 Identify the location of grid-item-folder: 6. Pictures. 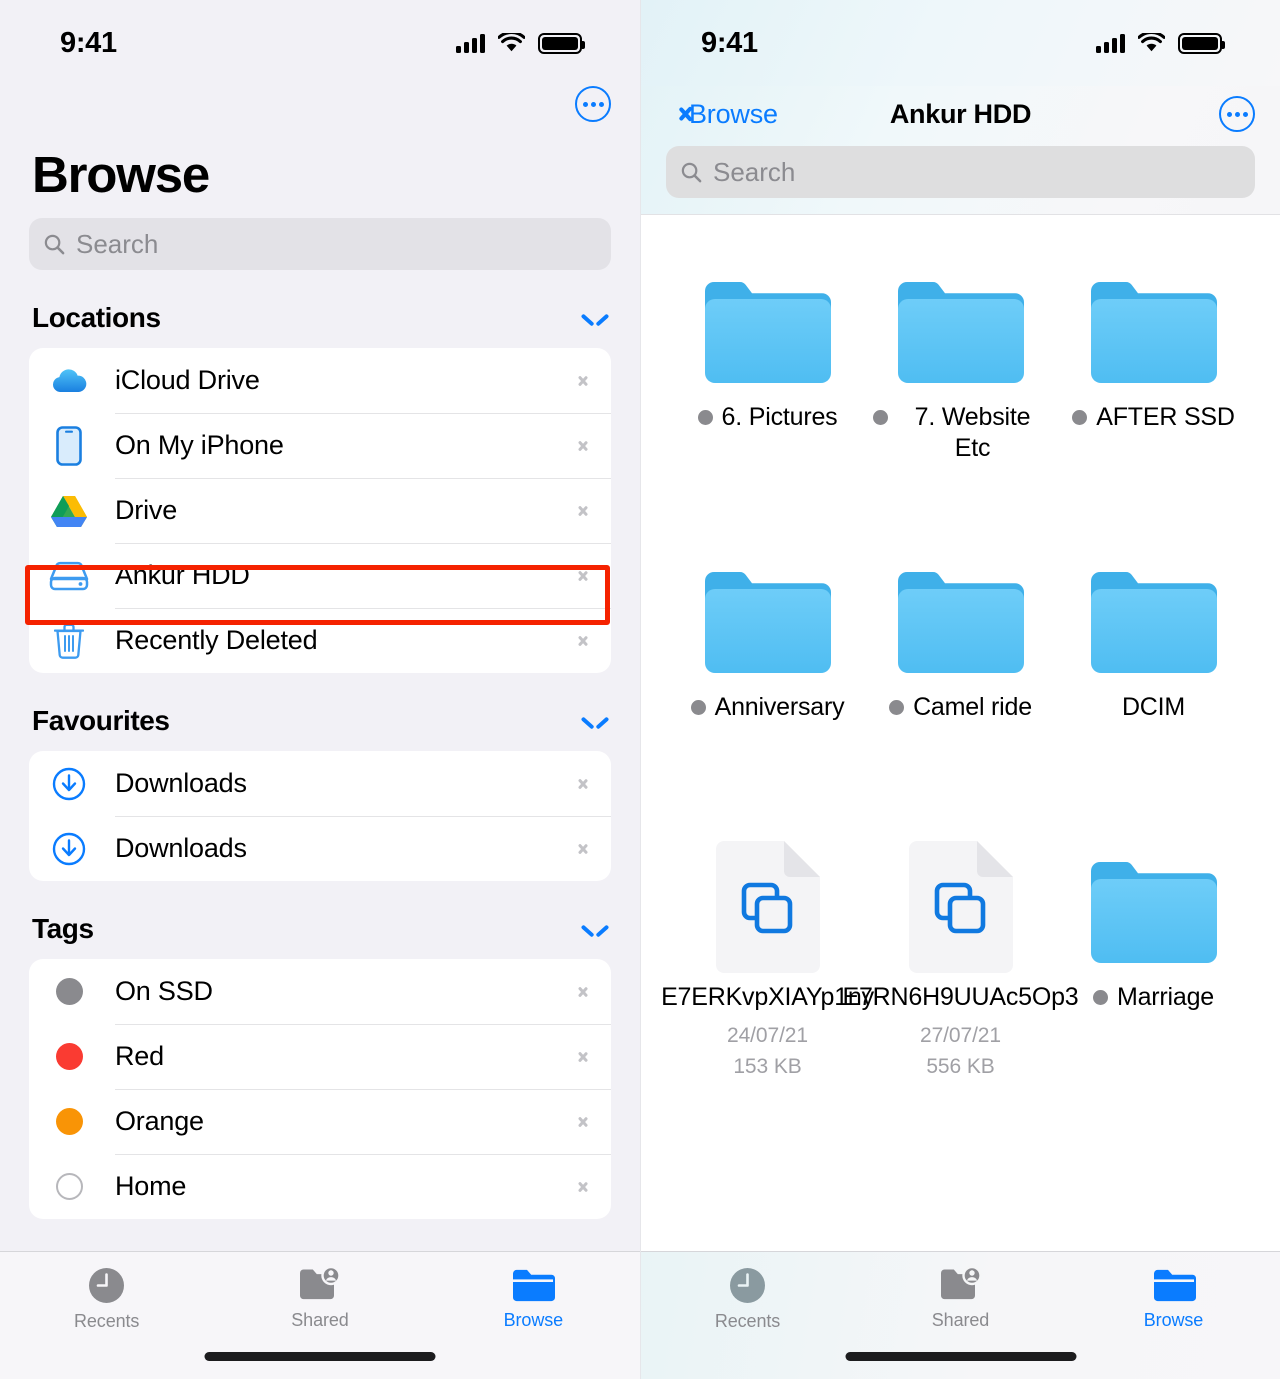
(767, 408).